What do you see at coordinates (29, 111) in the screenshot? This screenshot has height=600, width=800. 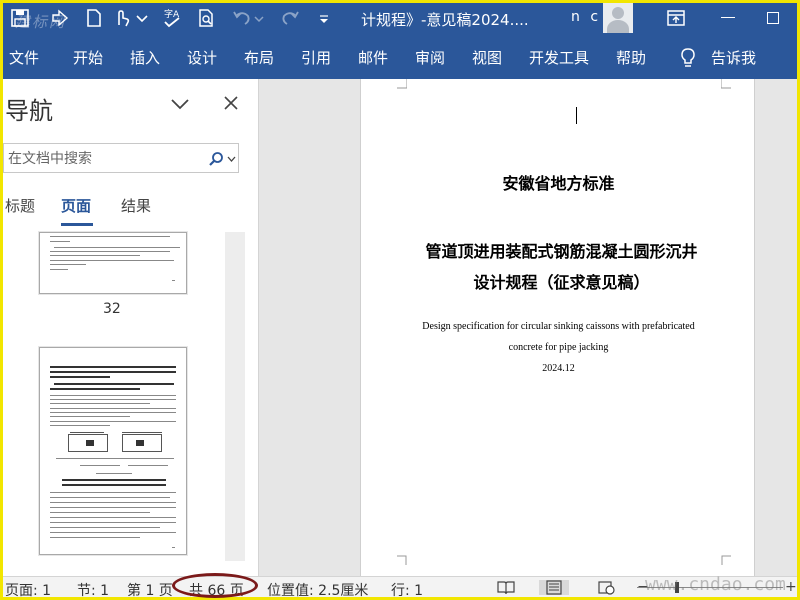 I see `nav-pane-title: 导航` at bounding box center [29, 111].